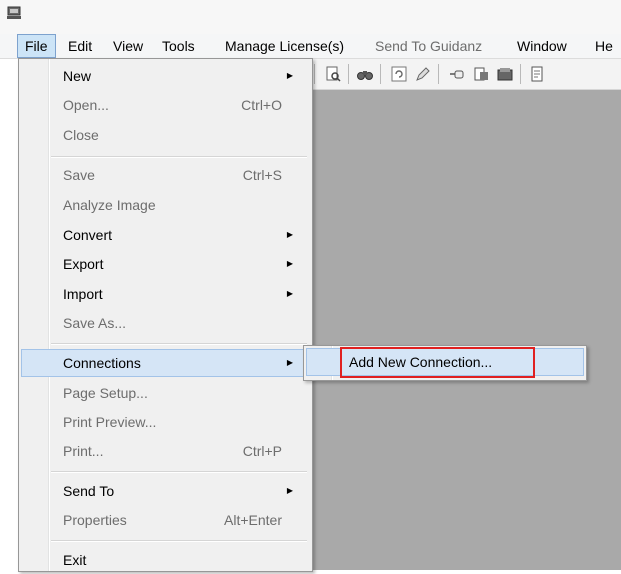  I want to click on menu-item-label: Connections, so click(102, 363).